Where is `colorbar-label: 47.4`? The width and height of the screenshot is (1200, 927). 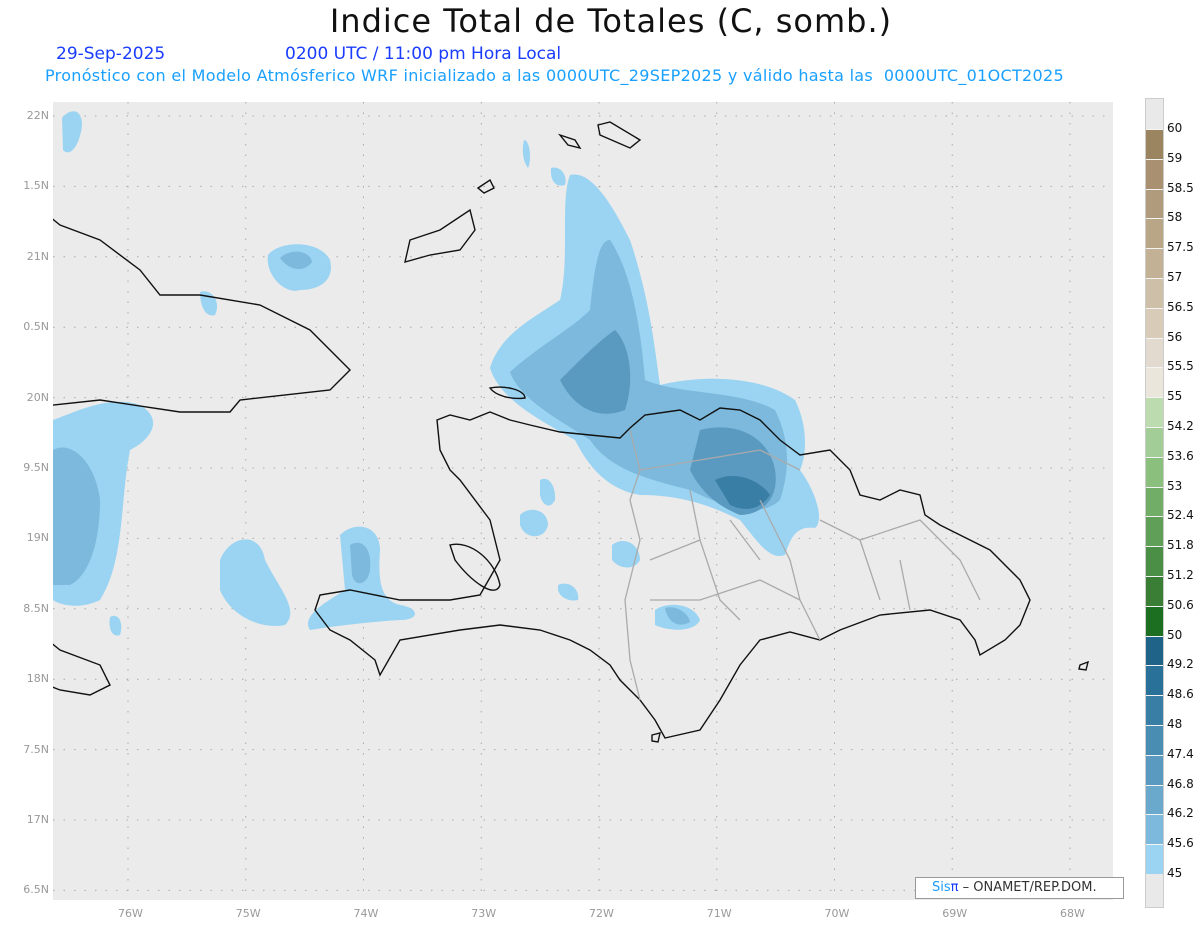 colorbar-label: 47.4 is located at coordinates (1180, 753).